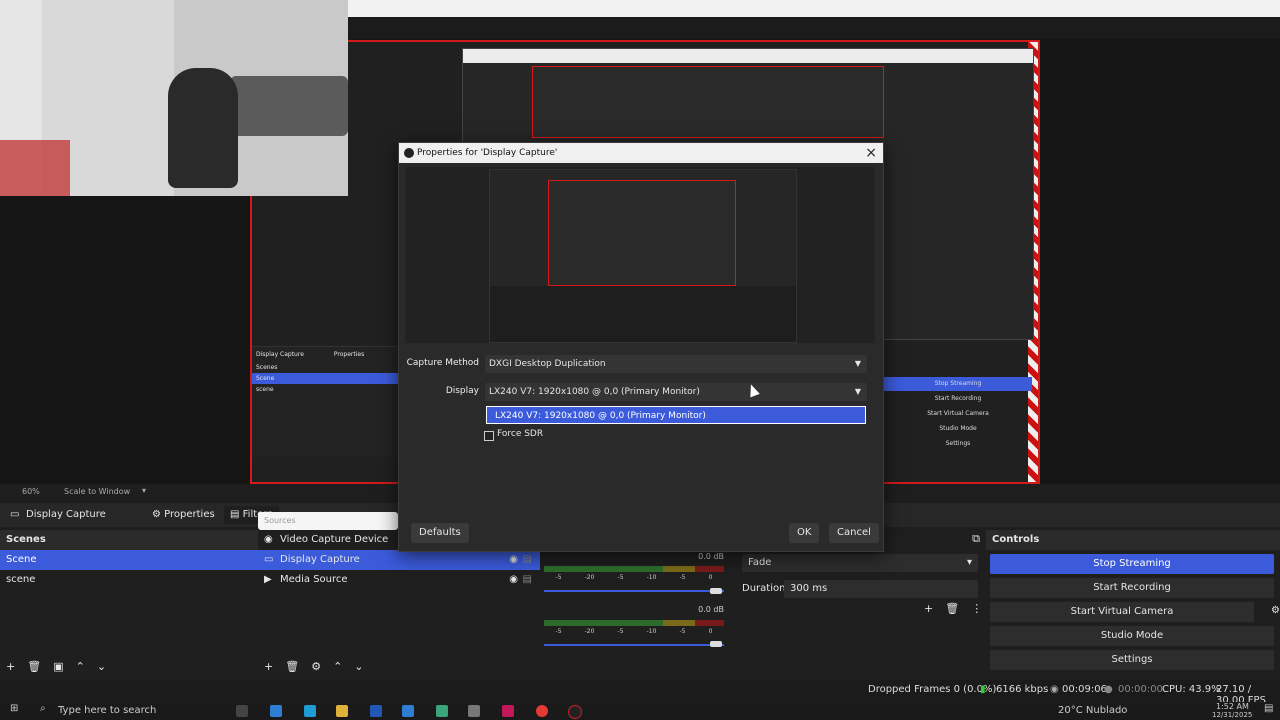  Describe the element at coordinates (676, 364) in the screenshot. I see `capture-method-select: DXGI Desktop Duplication ▼` at that location.